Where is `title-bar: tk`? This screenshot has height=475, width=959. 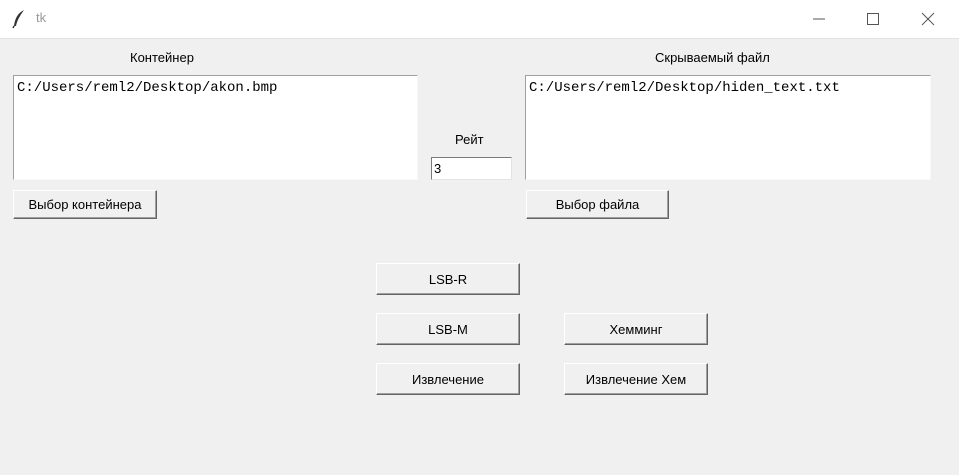
title-bar: tk is located at coordinates (479, 19).